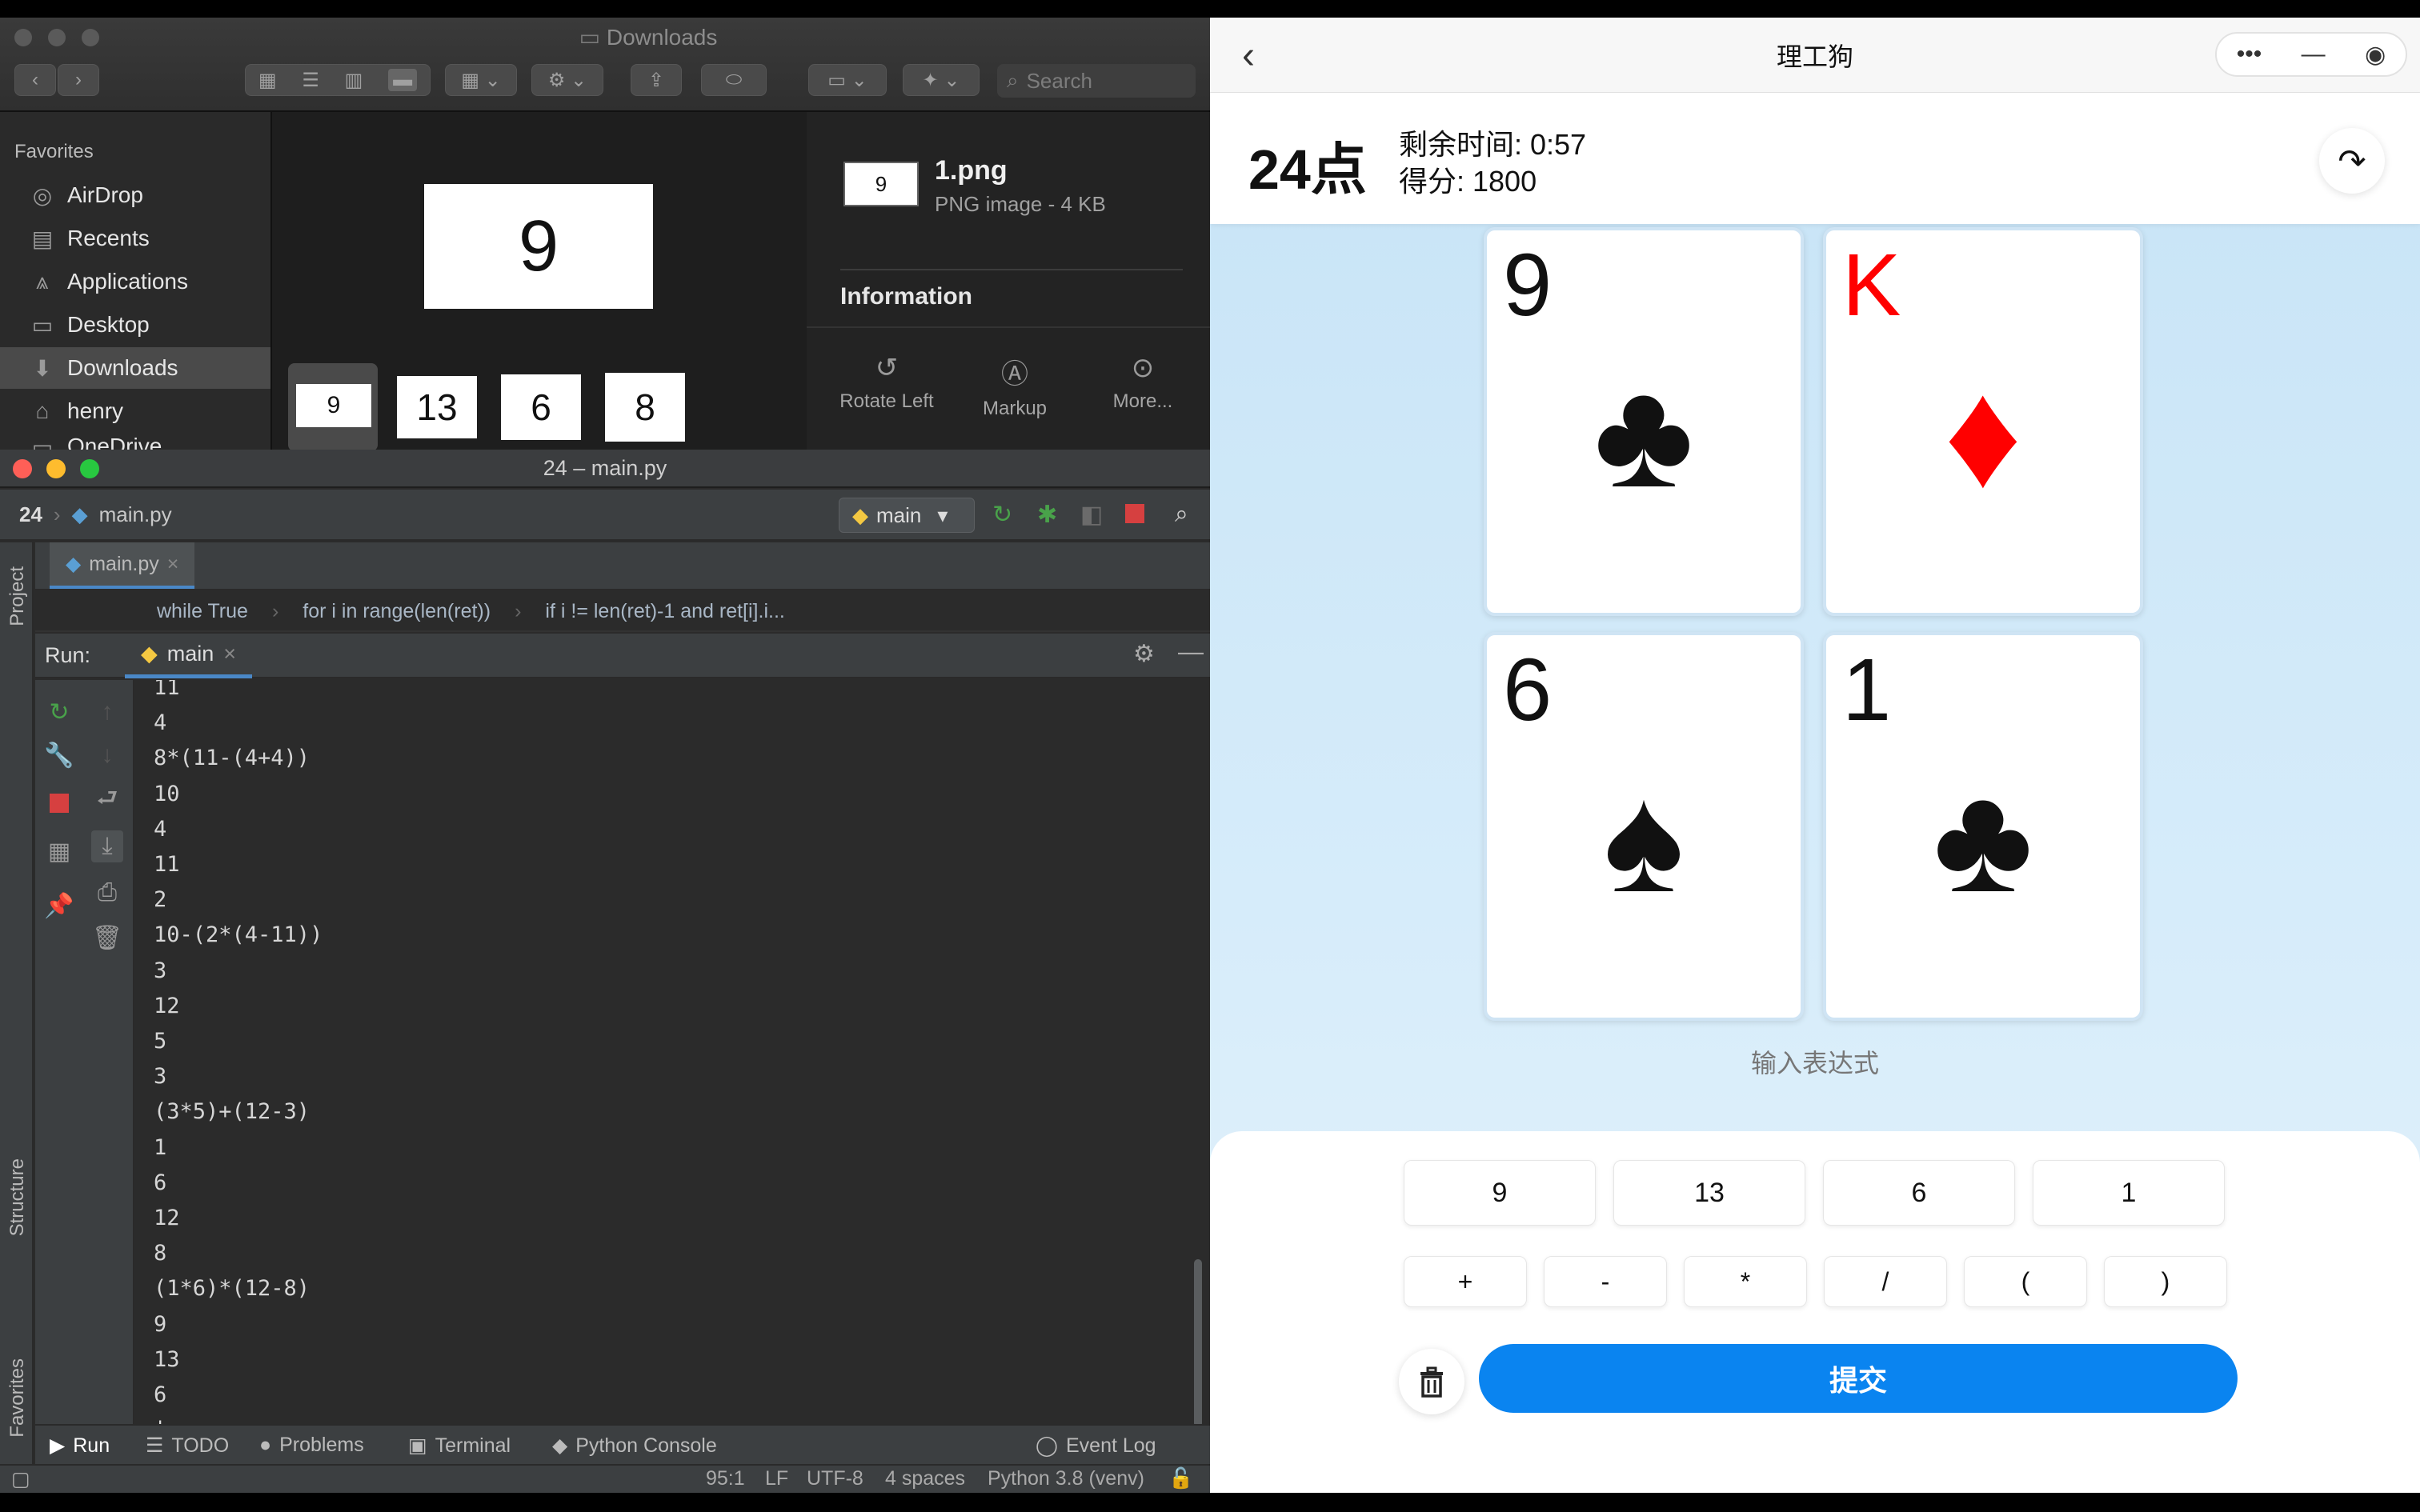 This screenshot has height=1512, width=2420. Describe the element at coordinates (835, 1478) in the screenshot. I see `file-encoding: UTF-8` at that location.